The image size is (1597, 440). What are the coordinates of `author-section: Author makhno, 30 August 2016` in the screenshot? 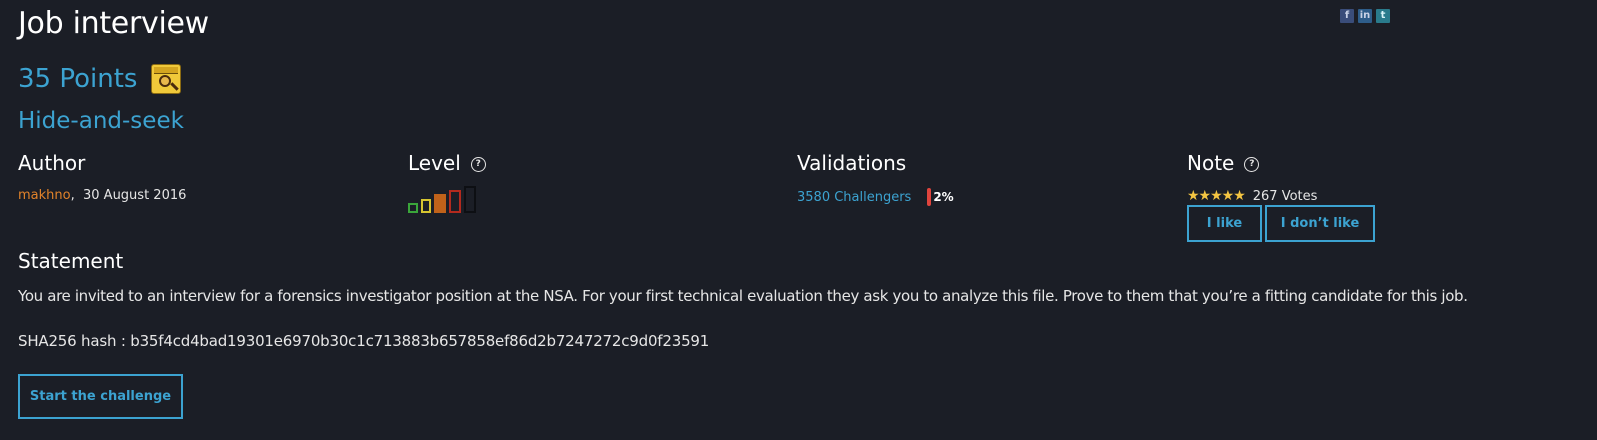 It's located at (102, 177).